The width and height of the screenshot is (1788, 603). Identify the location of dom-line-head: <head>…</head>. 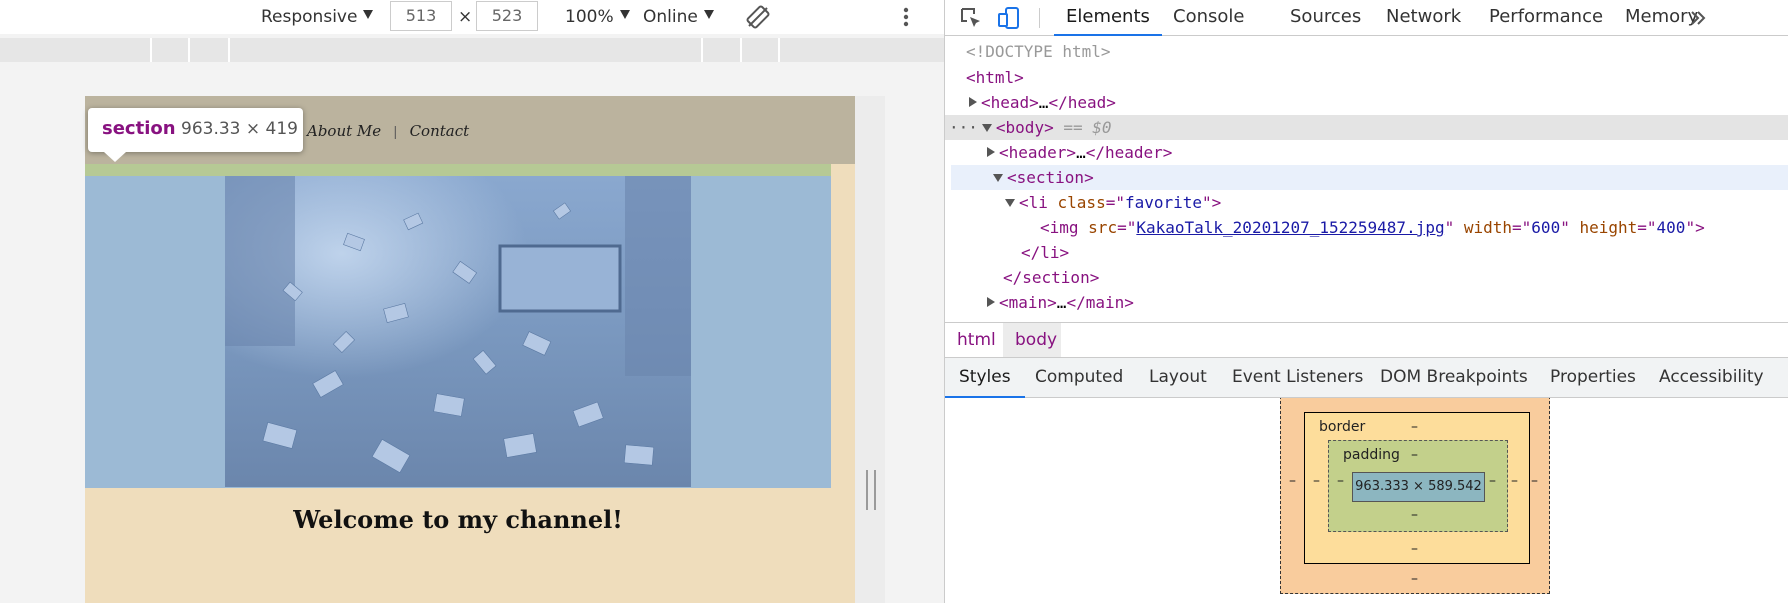
(1366, 102).